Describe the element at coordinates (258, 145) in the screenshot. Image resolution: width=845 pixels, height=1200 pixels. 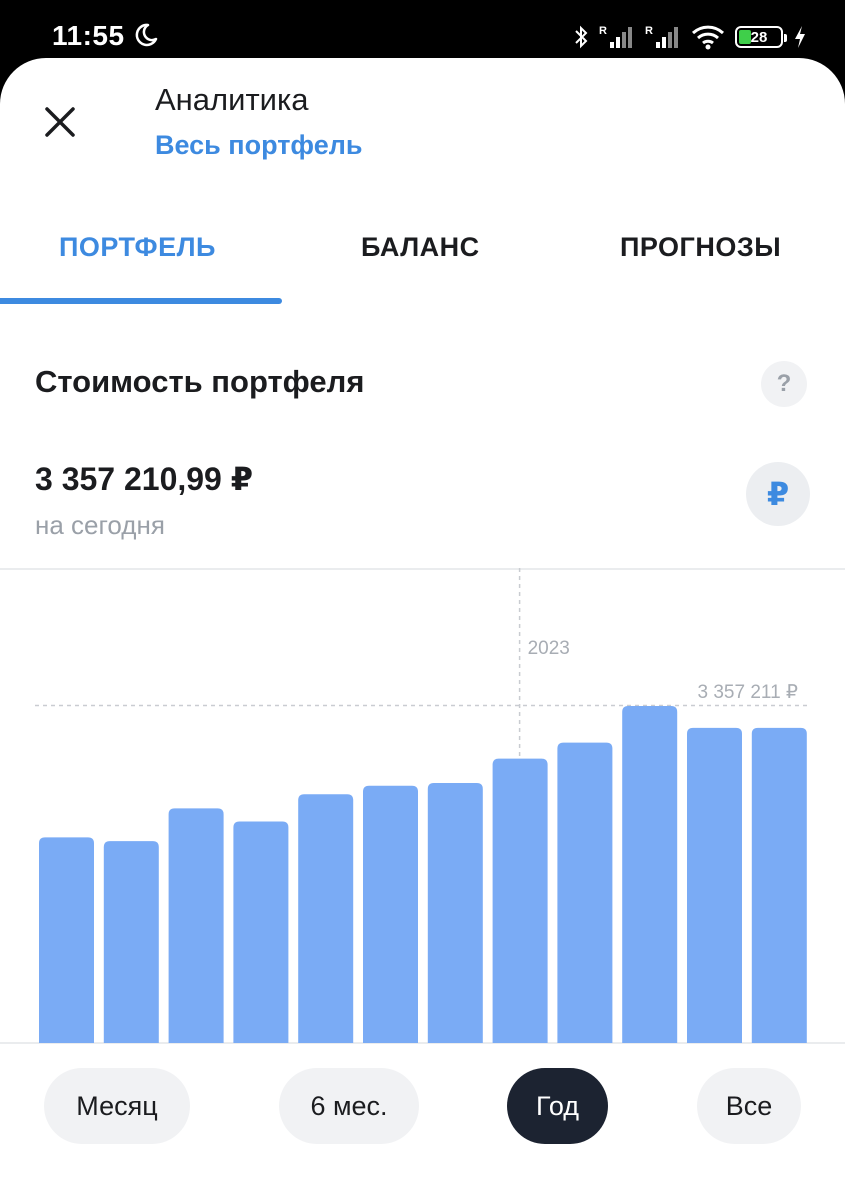
I see `portfolio-selector: Весь портфель` at that location.